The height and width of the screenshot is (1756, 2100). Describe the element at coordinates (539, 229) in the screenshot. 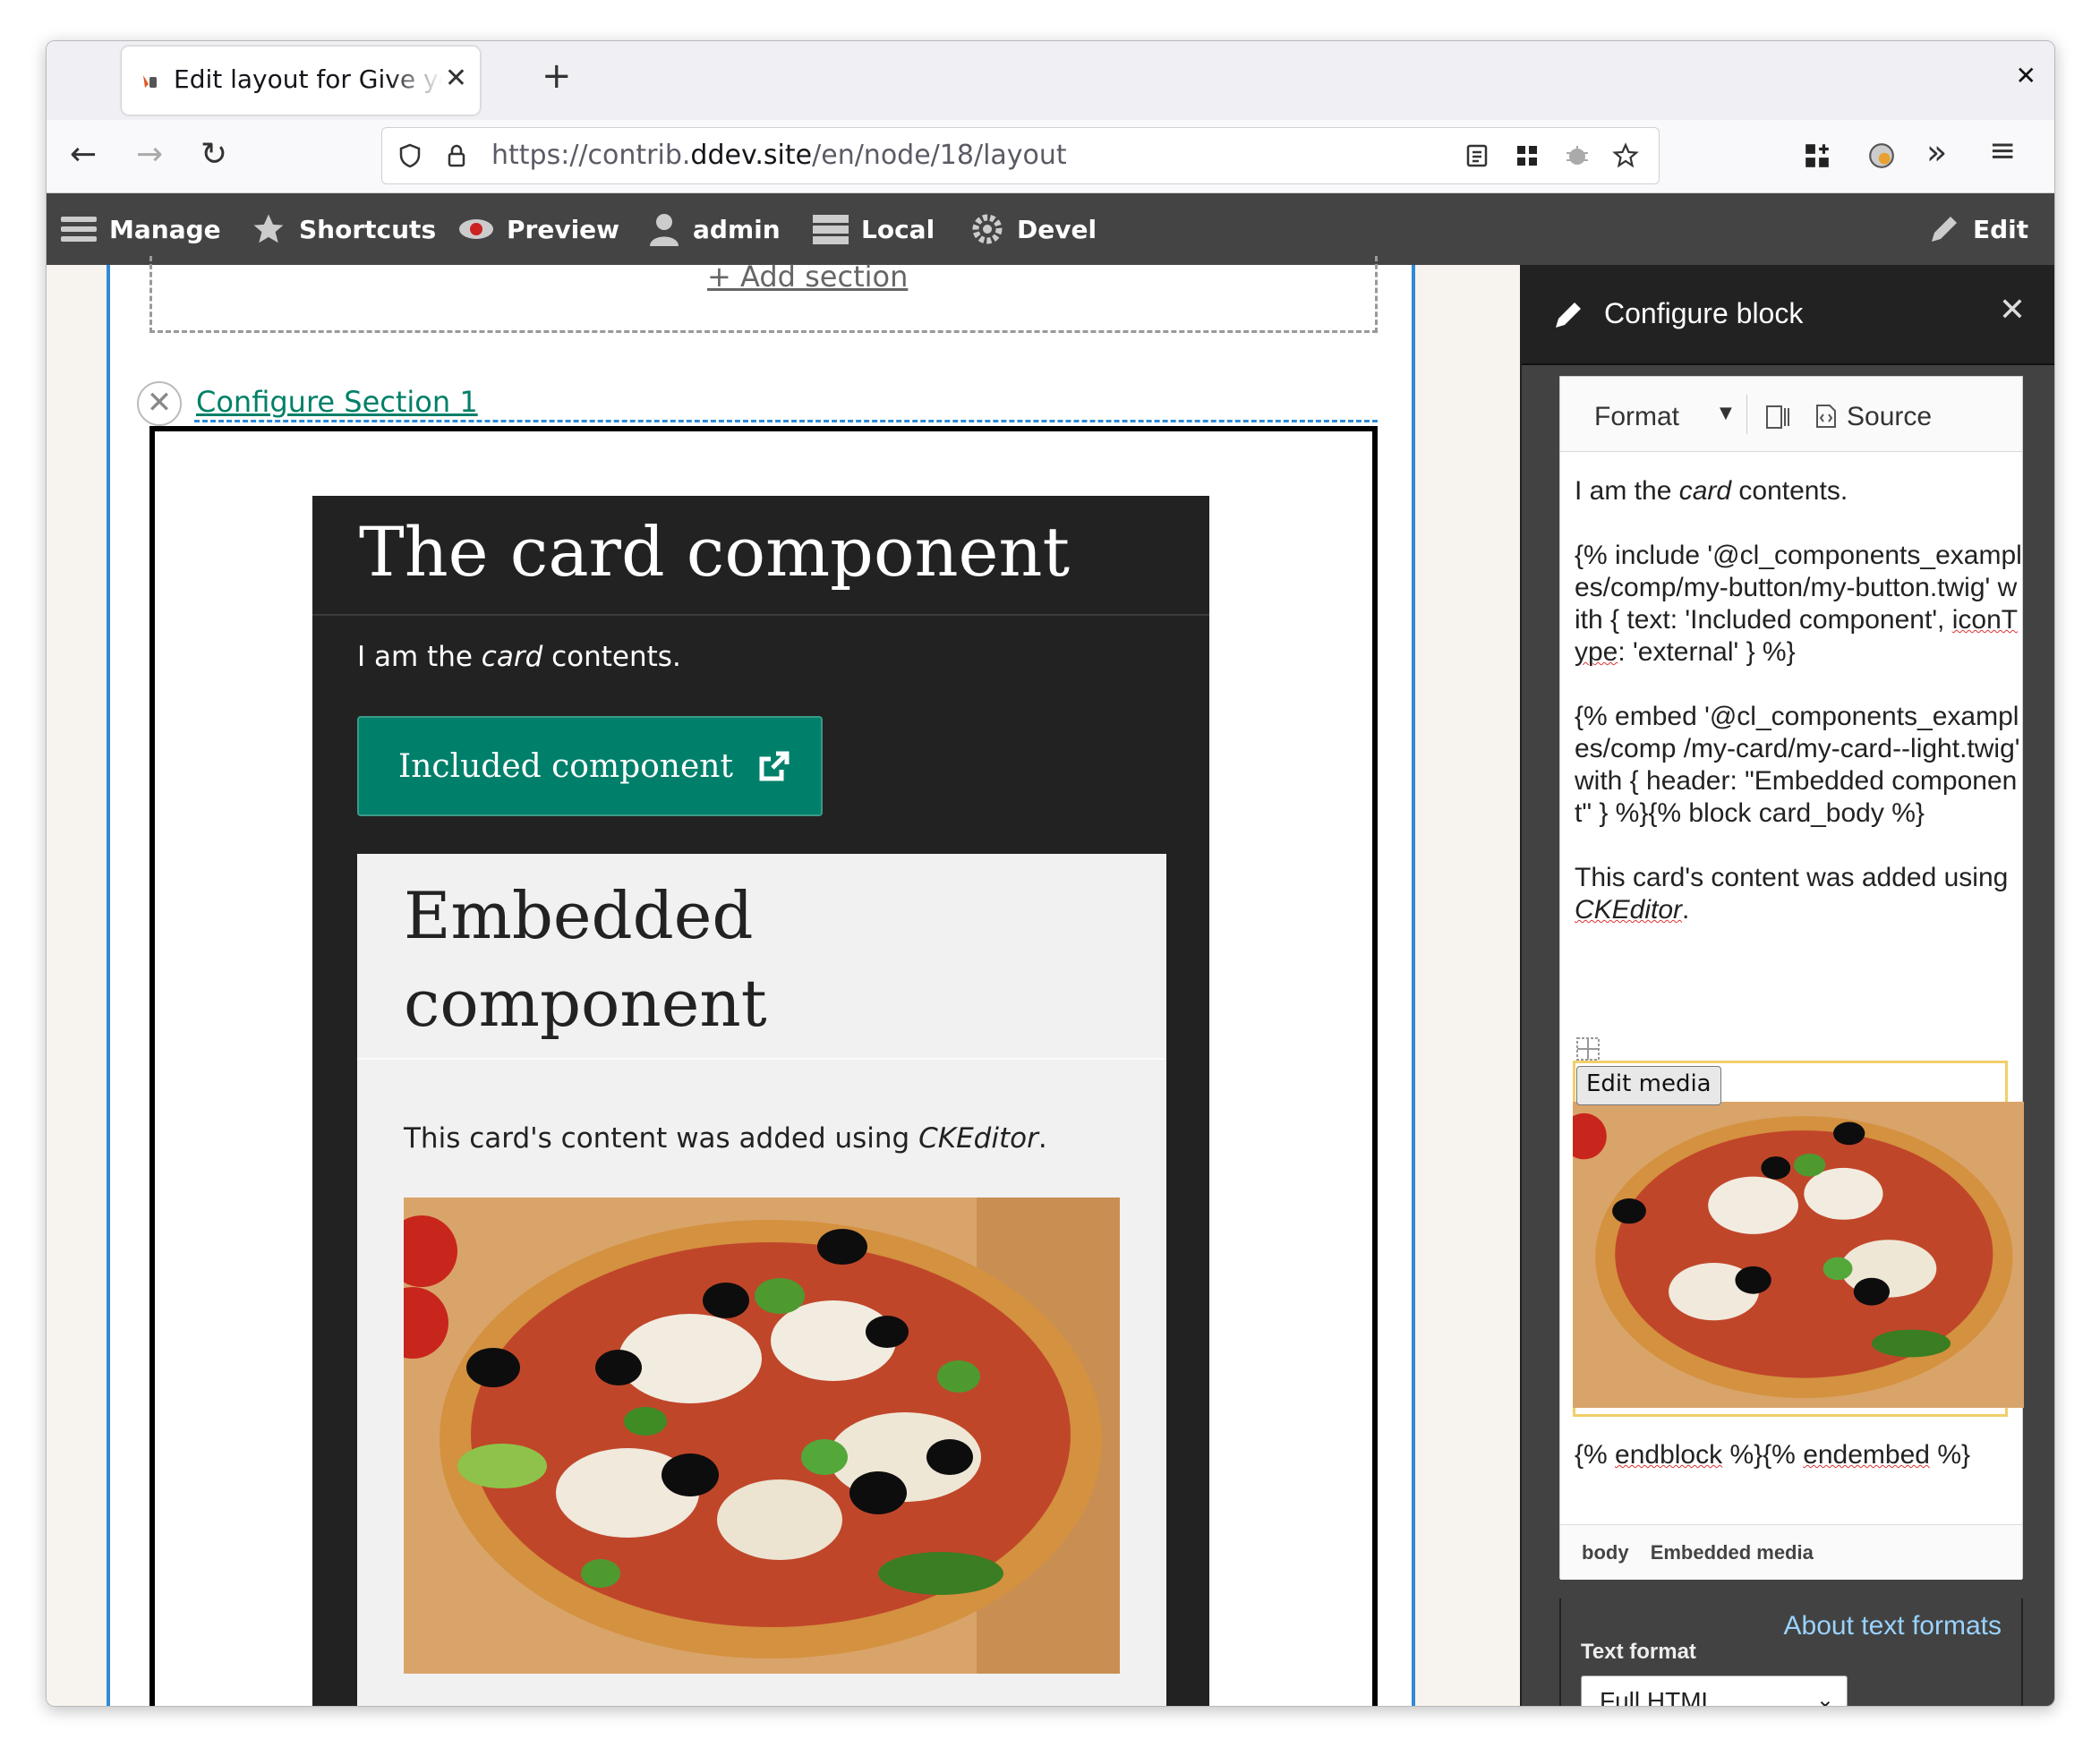

I see `toolbar-preview: Preview` at that location.